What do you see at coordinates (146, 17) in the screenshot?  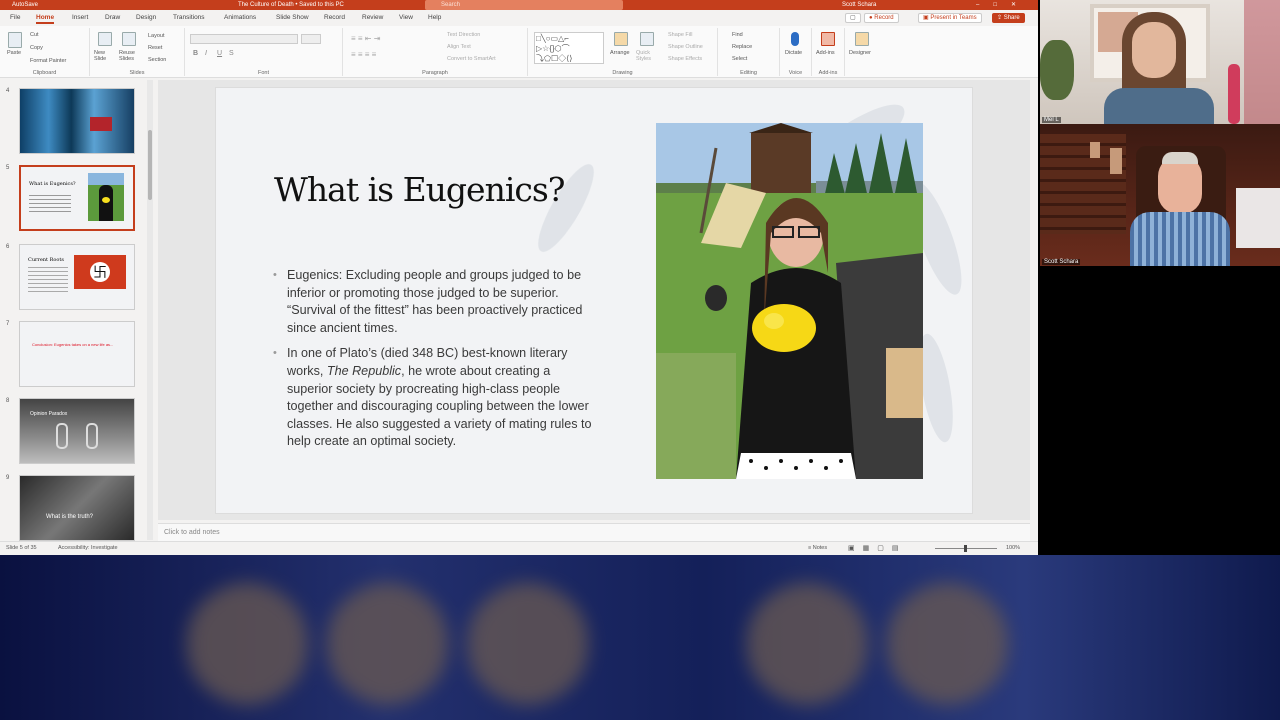 I see `tab-design: Design` at bounding box center [146, 17].